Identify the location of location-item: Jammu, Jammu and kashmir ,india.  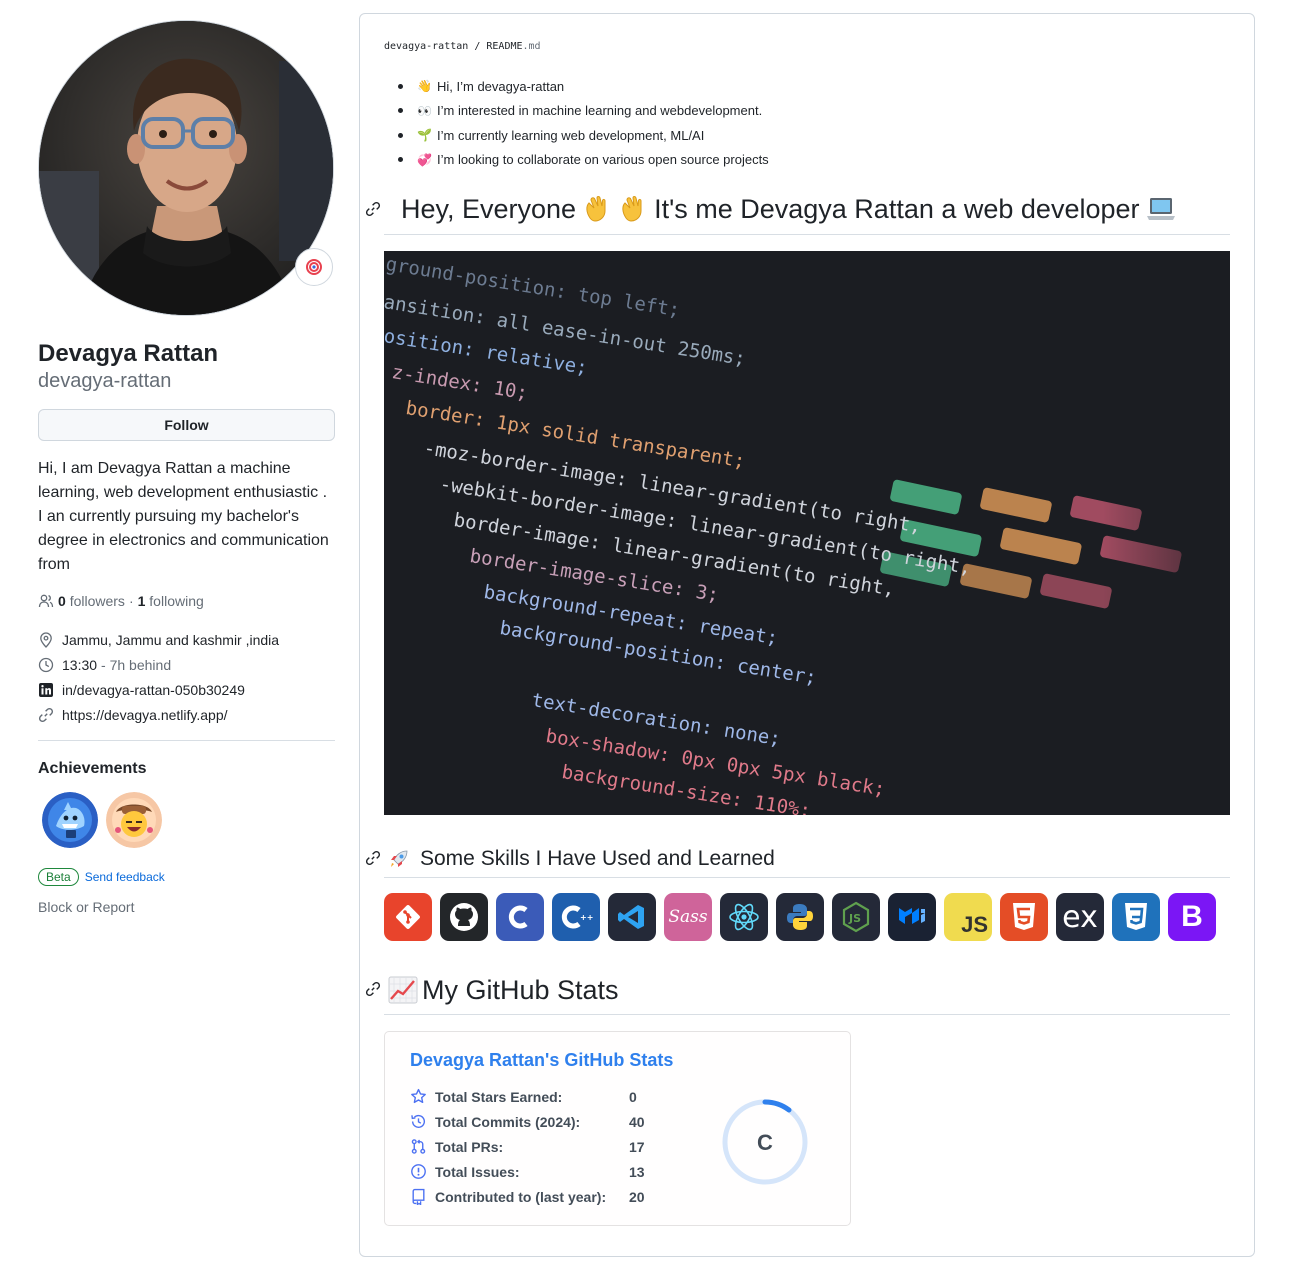
(186, 639).